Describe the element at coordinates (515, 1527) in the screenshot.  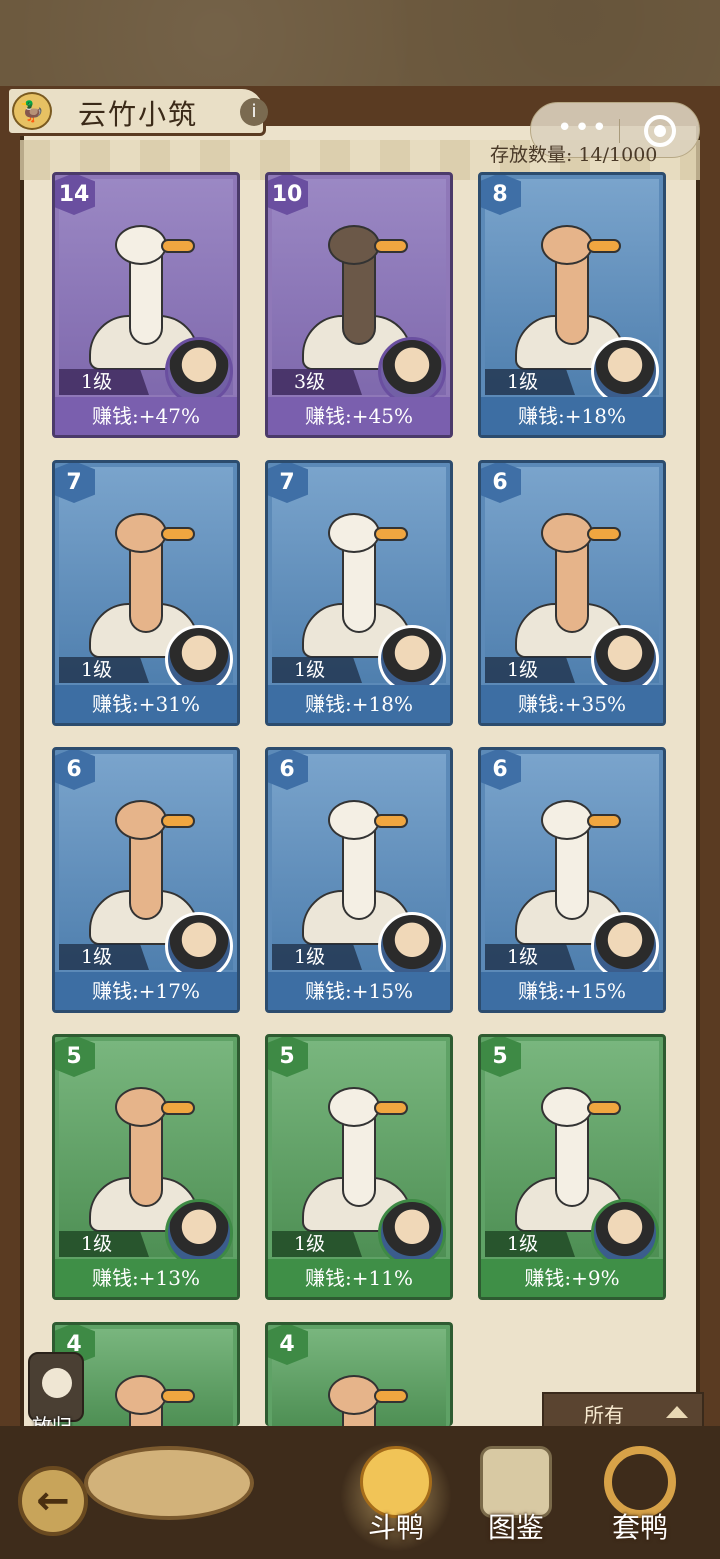
I see `tab-label: 图鉴` at that location.